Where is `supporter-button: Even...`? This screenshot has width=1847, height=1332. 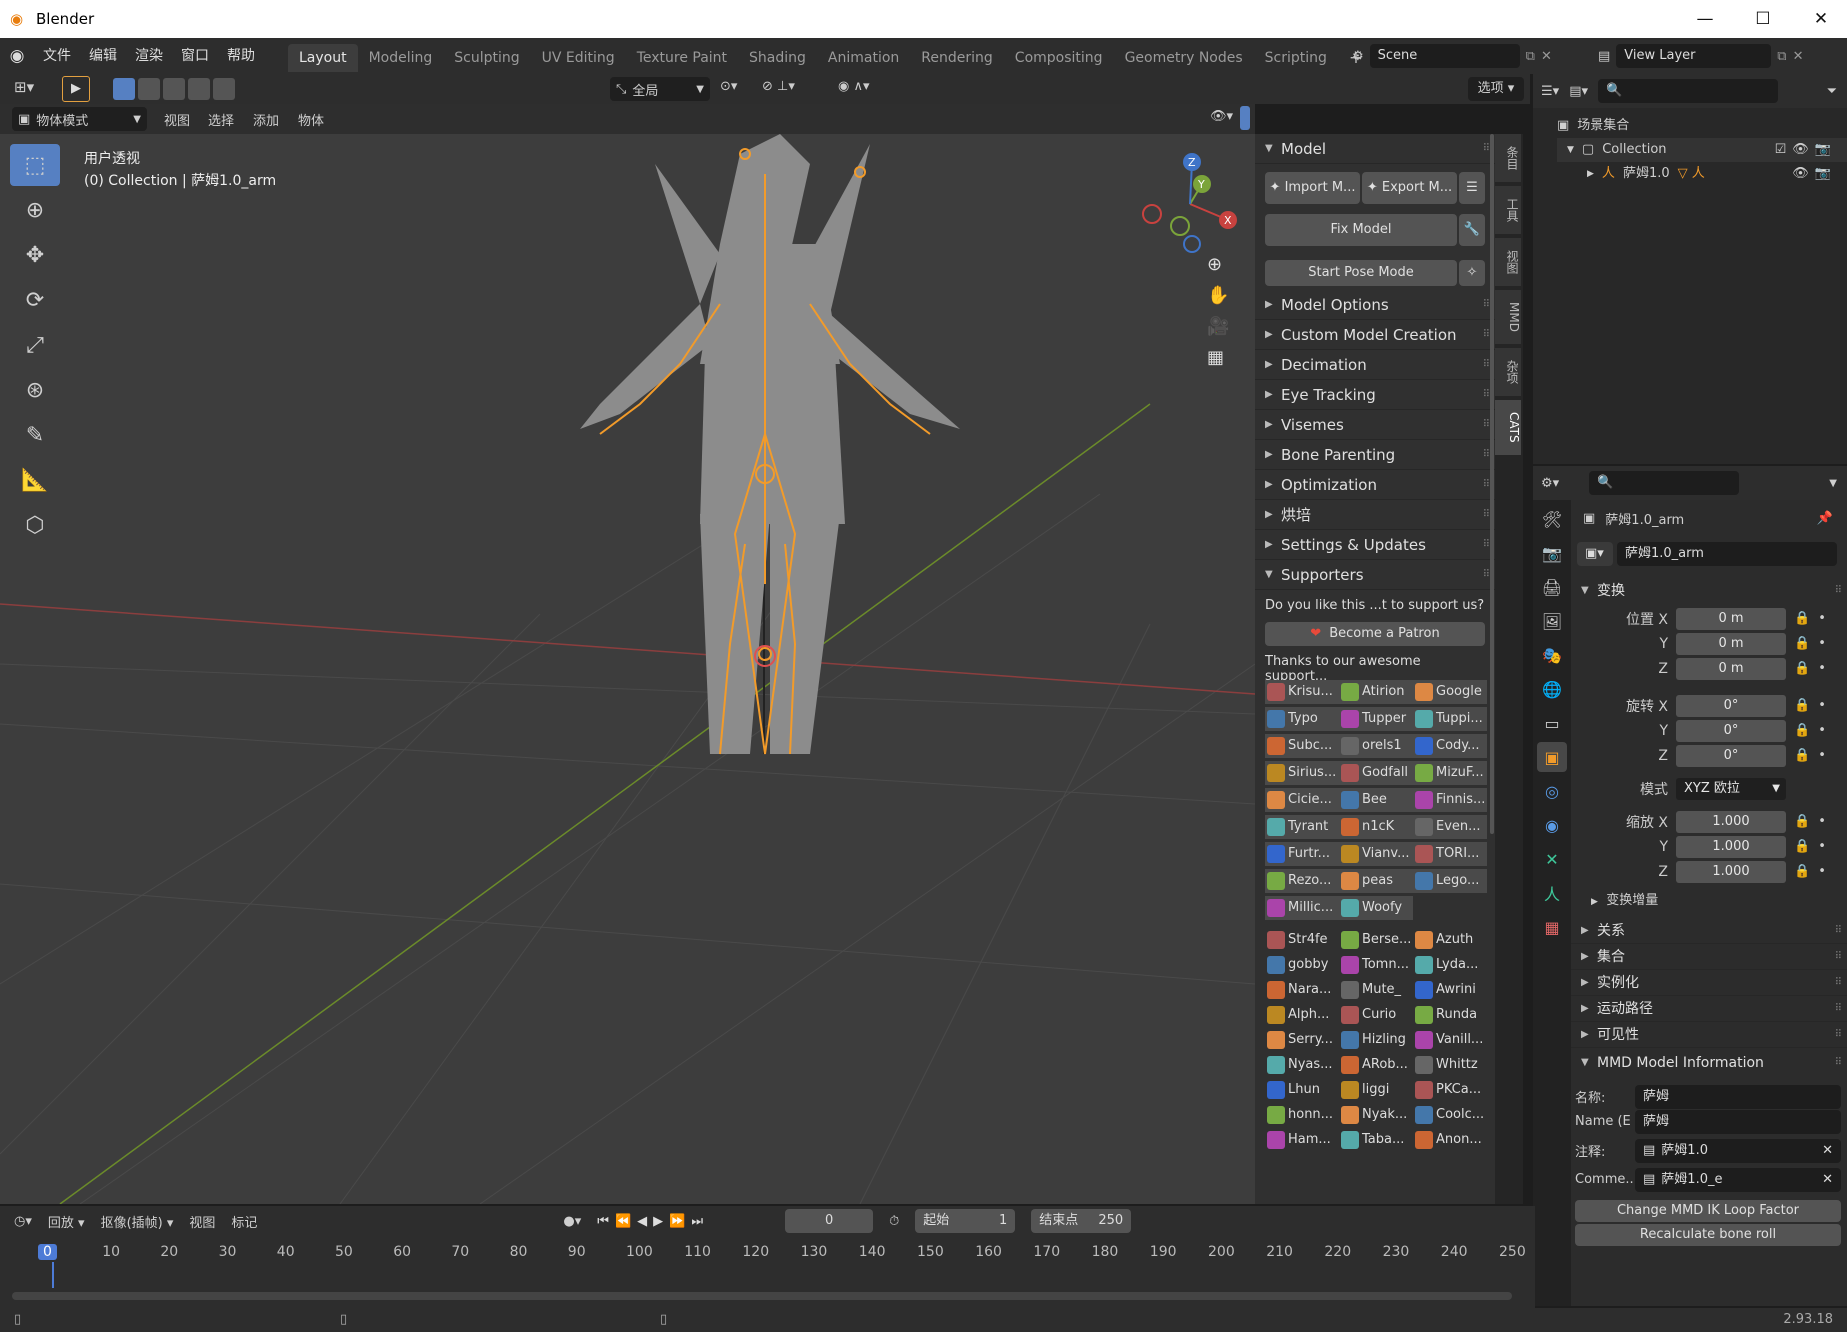
supporter-button: Even... is located at coordinates (1450, 827).